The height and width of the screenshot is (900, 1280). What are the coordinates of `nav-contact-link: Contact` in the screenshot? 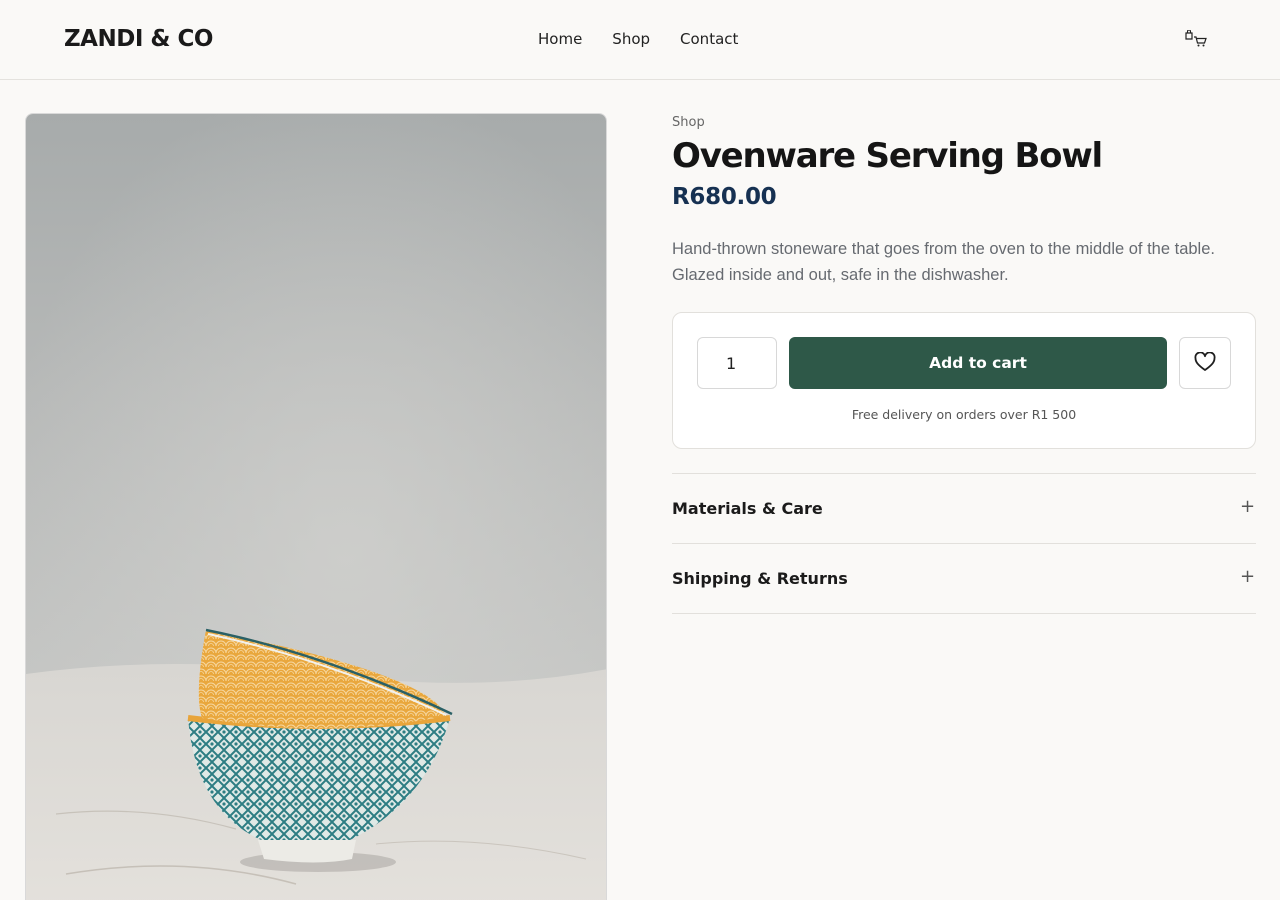 It's located at (709, 39).